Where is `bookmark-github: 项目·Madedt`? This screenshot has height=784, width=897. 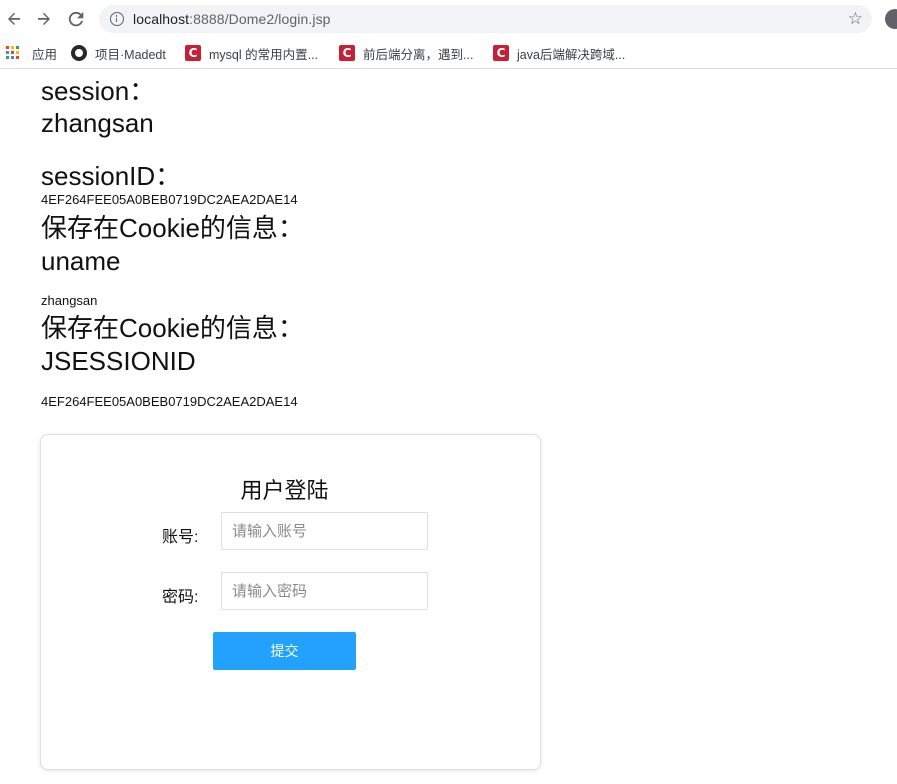 bookmark-github: 项目·Madedt is located at coordinates (118, 53).